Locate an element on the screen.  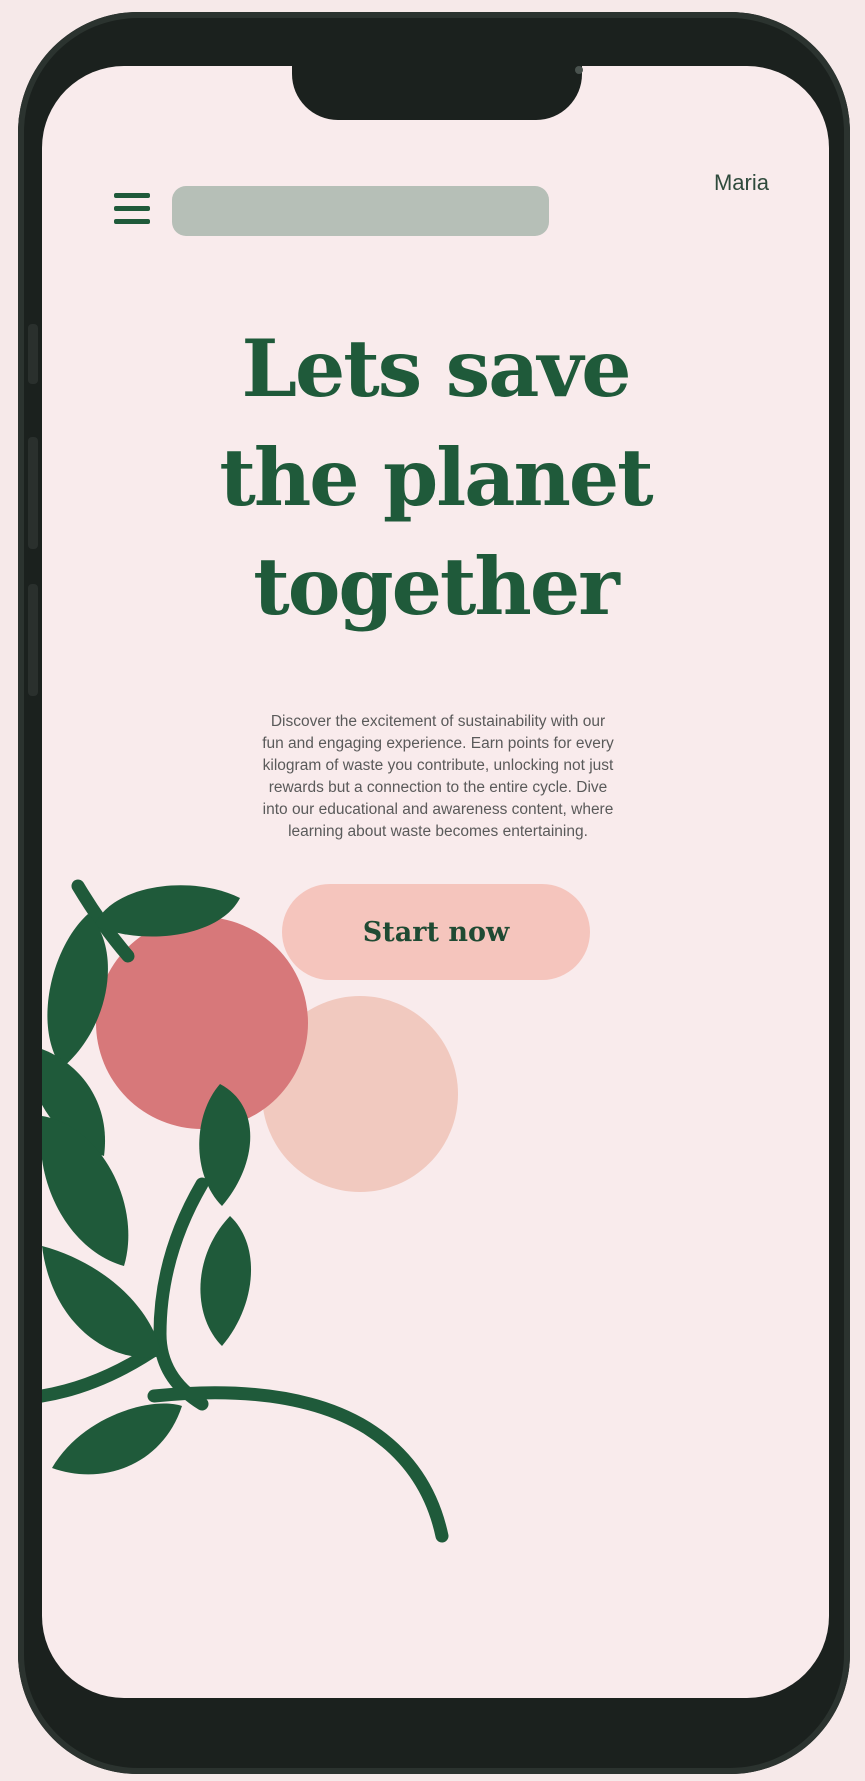
hero-title-line: Lets save is located at coordinates (436, 368).